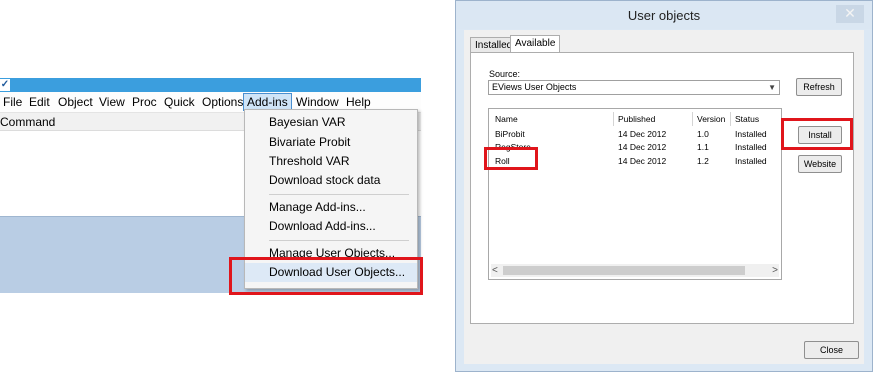  What do you see at coordinates (179, 102) in the screenshot?
I see `menu-quick: Quick` at bounding box center [179, 102].